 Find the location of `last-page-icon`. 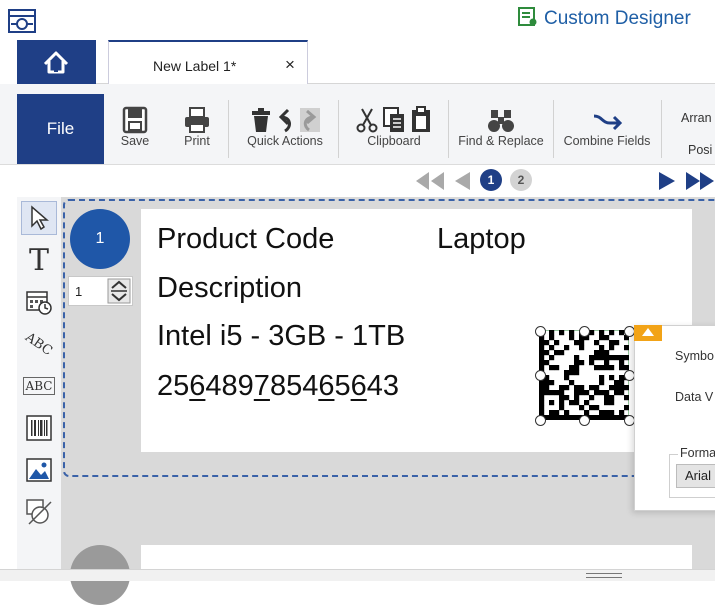

last-page-icon is located at coordinates (699, 181).